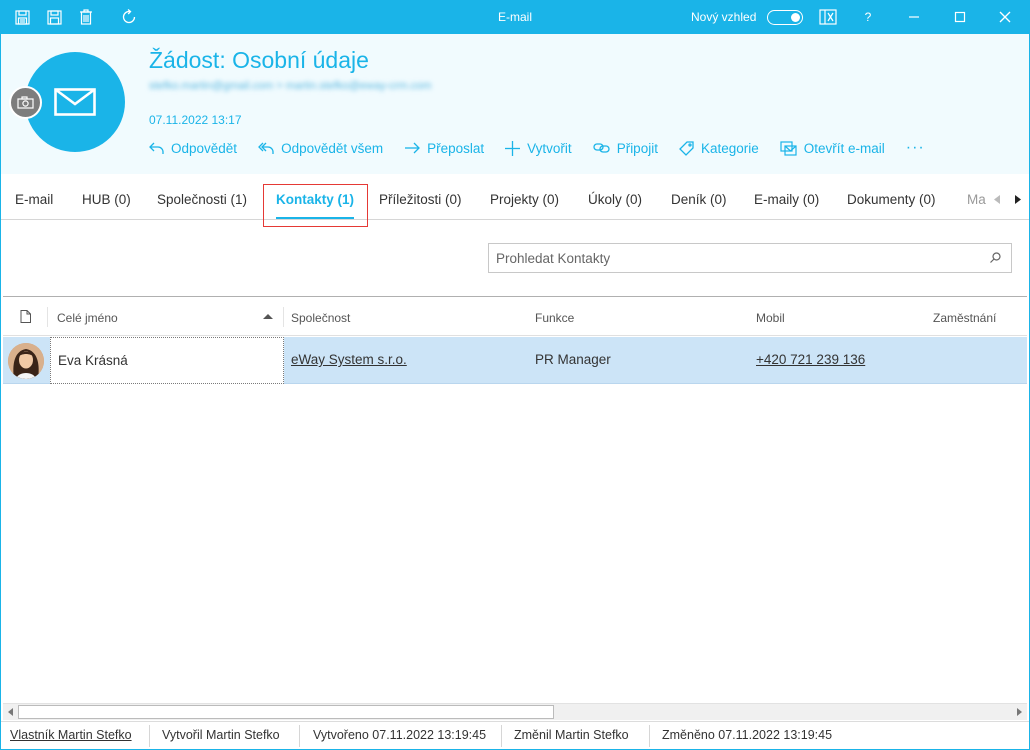 The height and width of the screenshot is (750, 1030). I want to click on column-header-name: Celé jméno, so click(87, 318).